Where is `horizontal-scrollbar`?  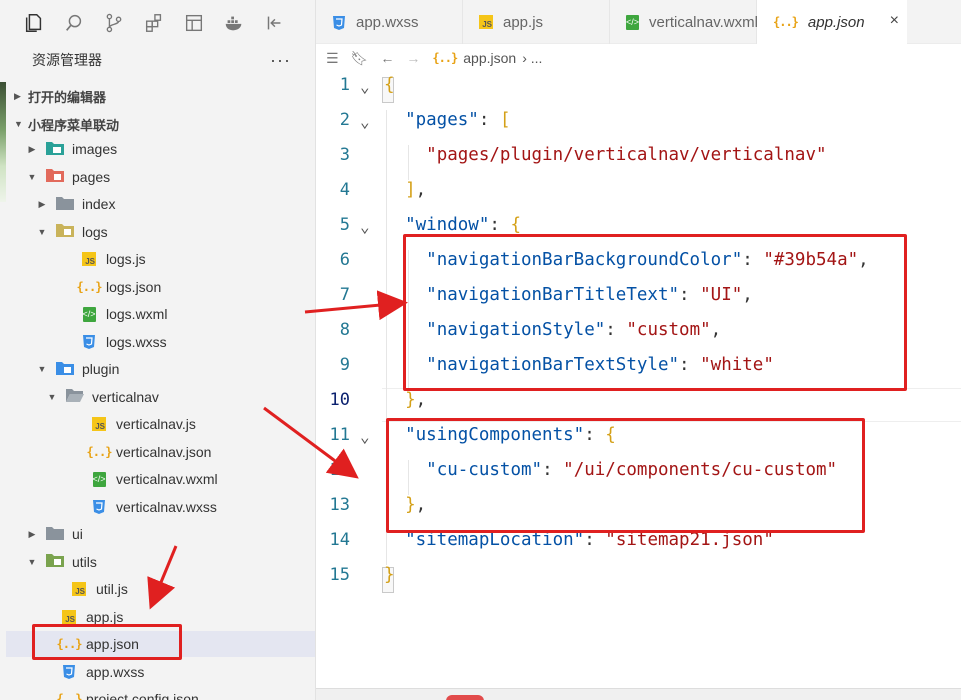 horizontal-scrollbar is located at coordinates (638, 694).